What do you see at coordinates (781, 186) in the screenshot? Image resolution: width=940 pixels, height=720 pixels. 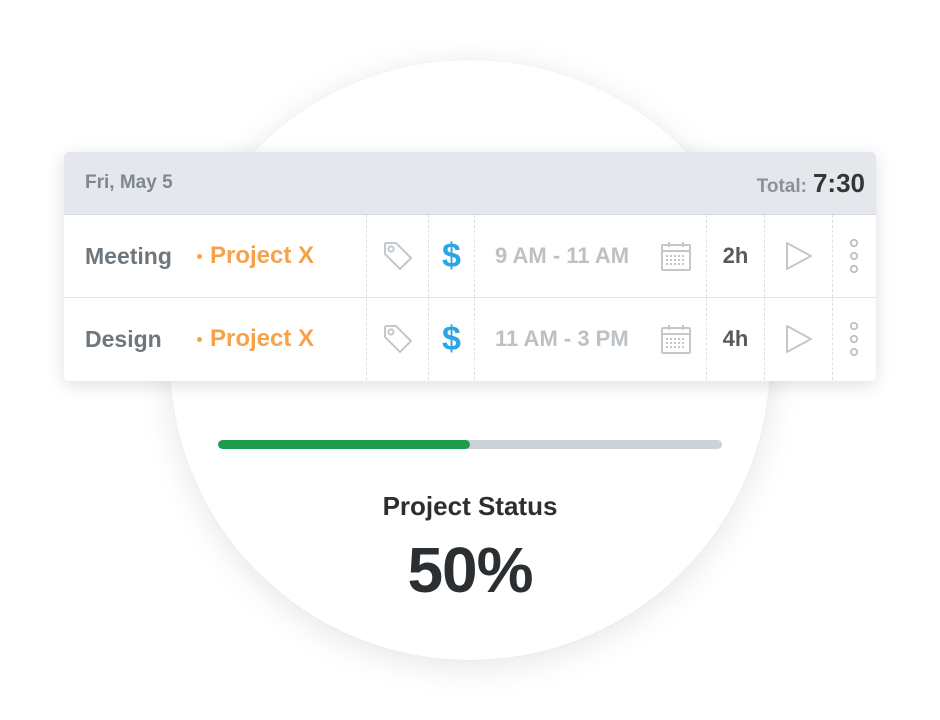 I see `total-label: Total:` at bounding box center [781, 186].